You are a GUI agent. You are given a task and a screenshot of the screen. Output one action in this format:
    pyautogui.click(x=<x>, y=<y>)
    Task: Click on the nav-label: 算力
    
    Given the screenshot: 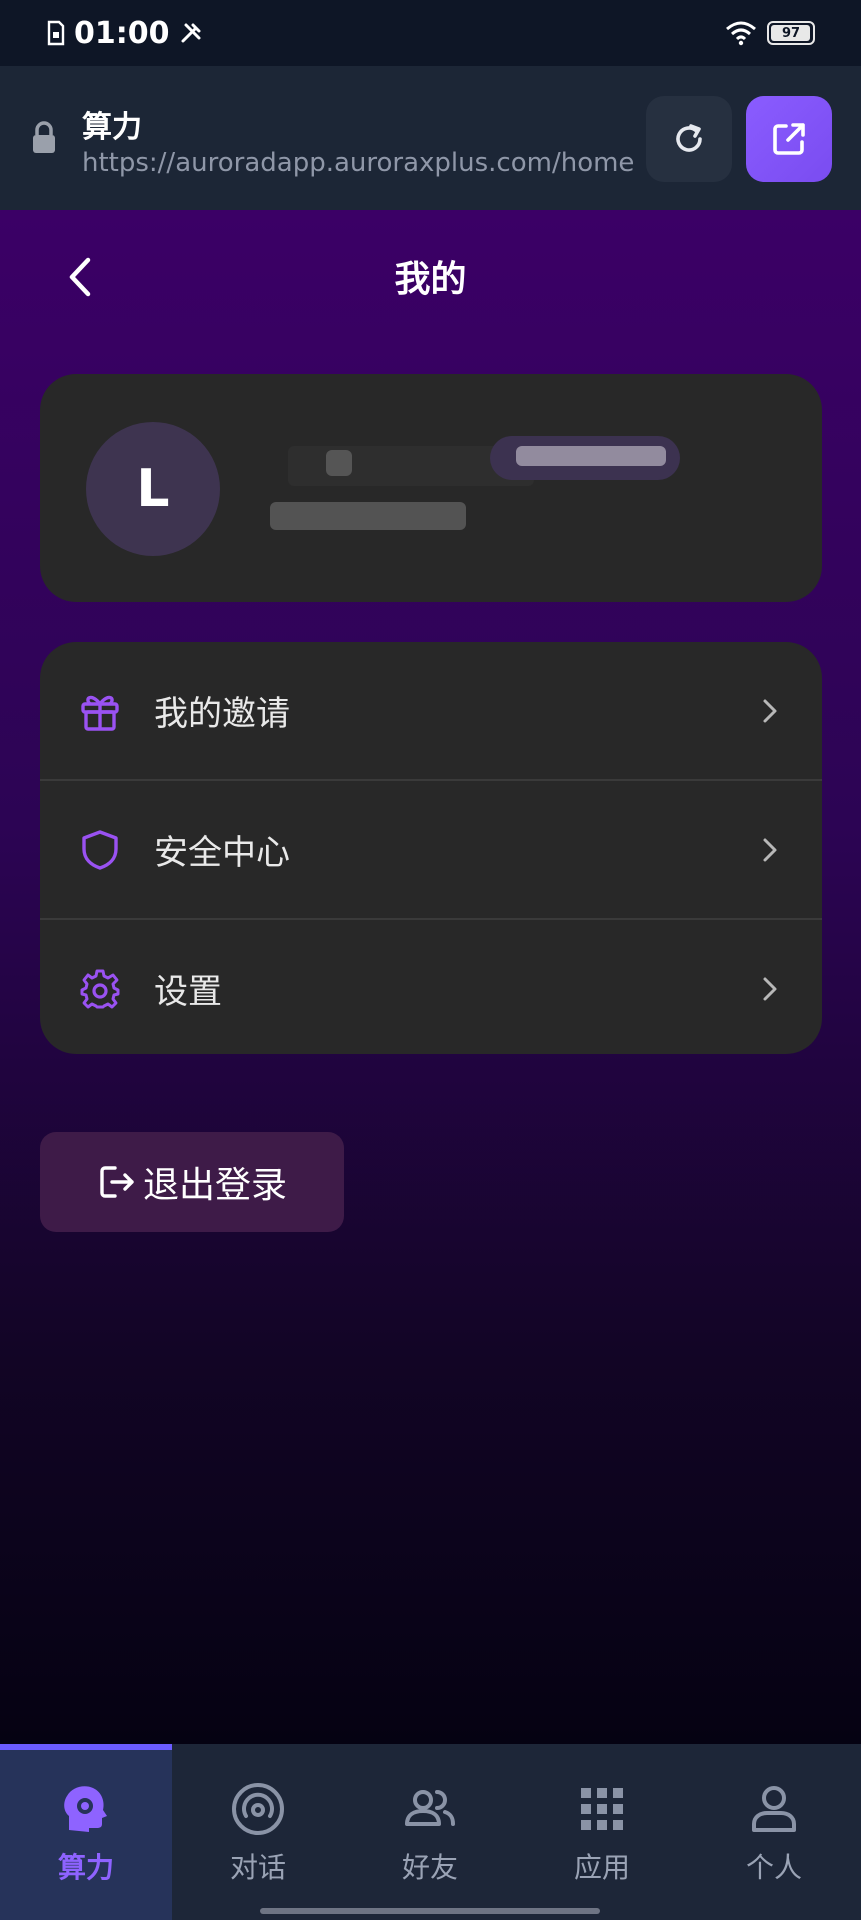 What is the action you would take?
    pyautogui.click(x=85, y=1867)
    